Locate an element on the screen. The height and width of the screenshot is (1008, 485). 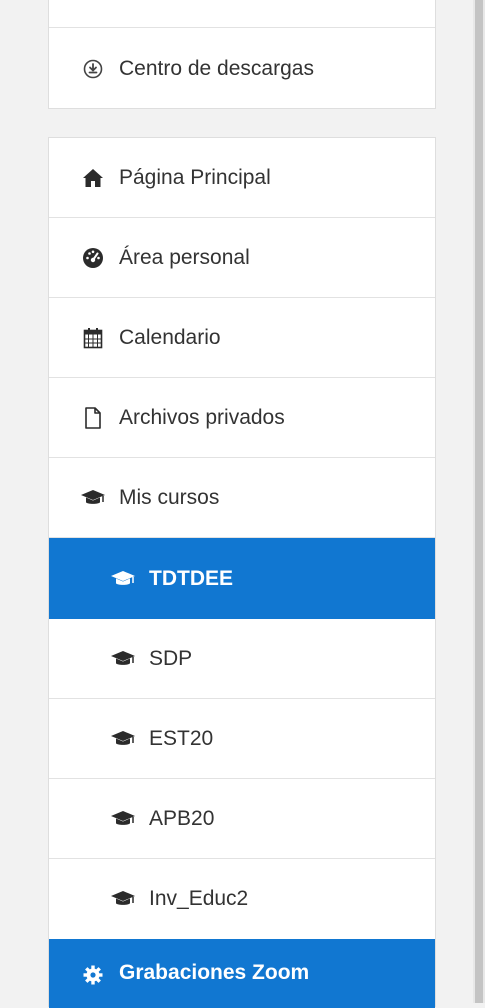
menu-item-downloads: Centro de descargas is located at coordinates (242, 69).